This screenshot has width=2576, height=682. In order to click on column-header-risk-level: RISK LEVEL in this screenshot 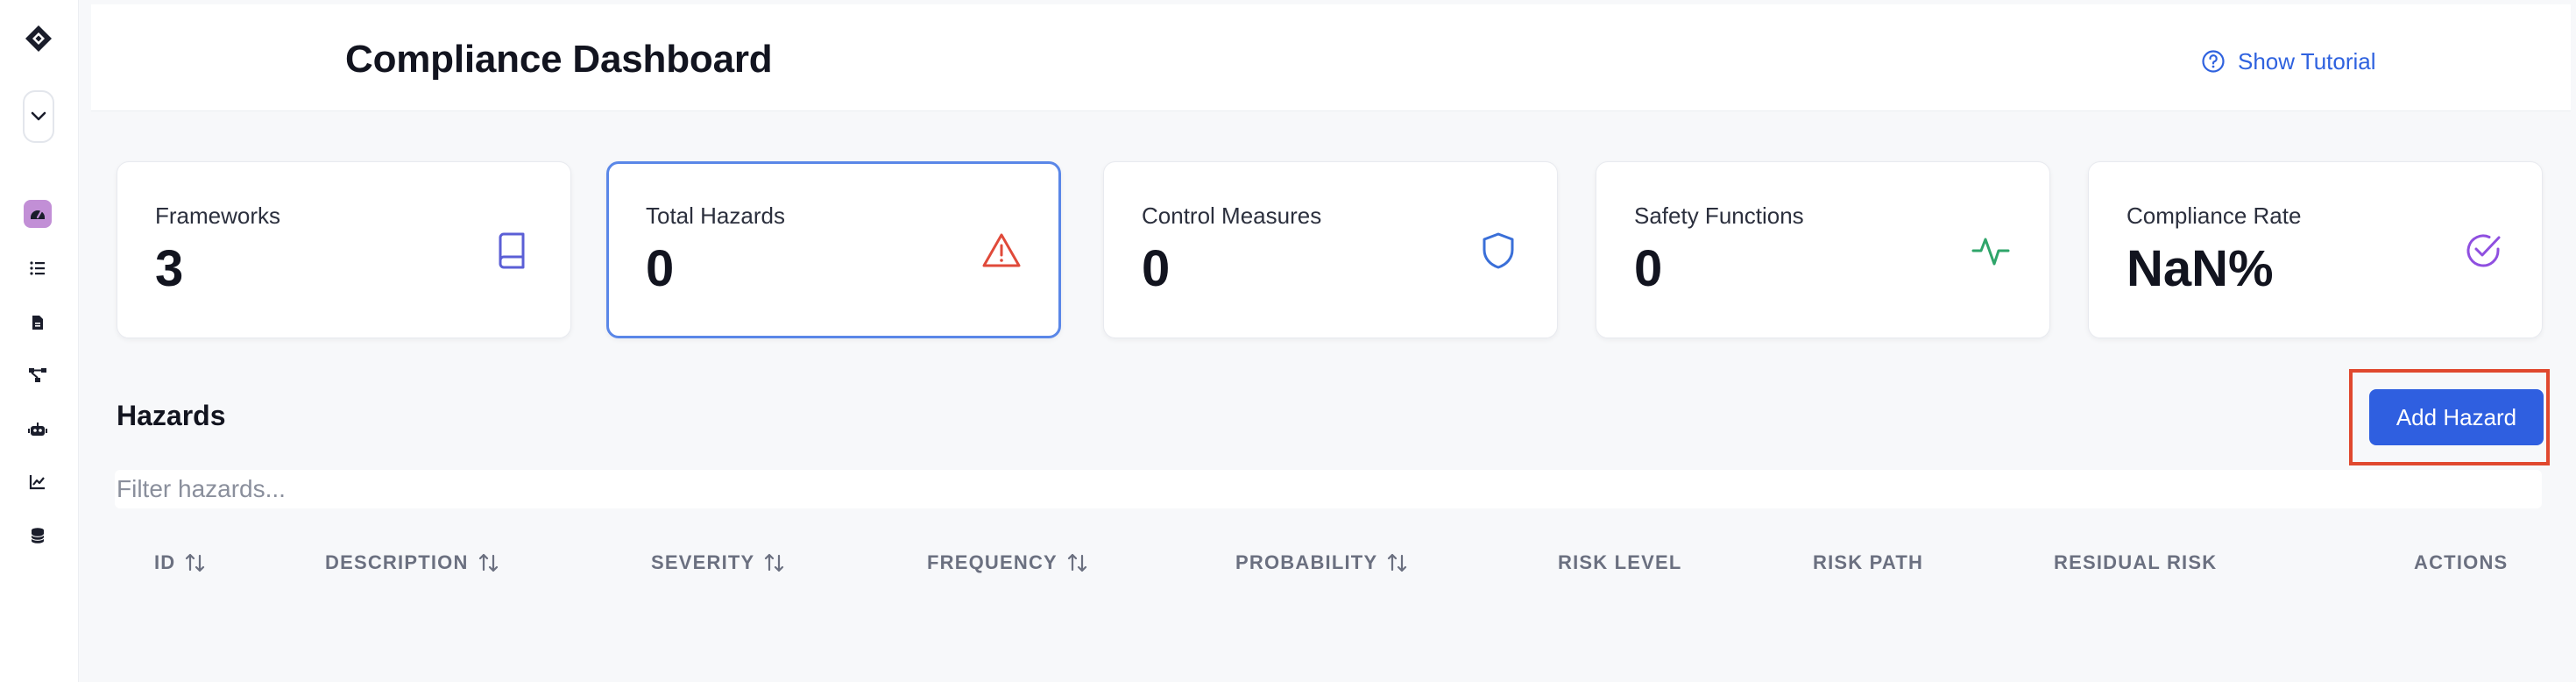, I will do `click(1620, 563)`.